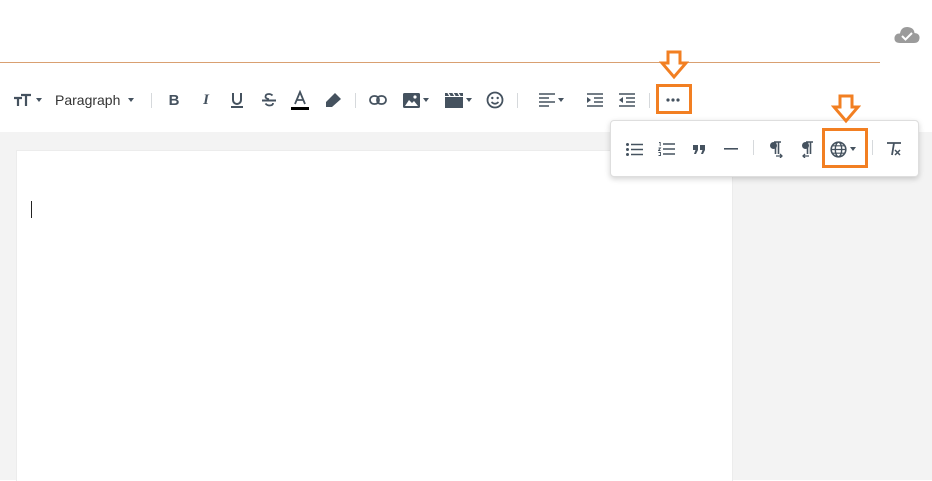  I want to click on link-button, so click(378, 100).